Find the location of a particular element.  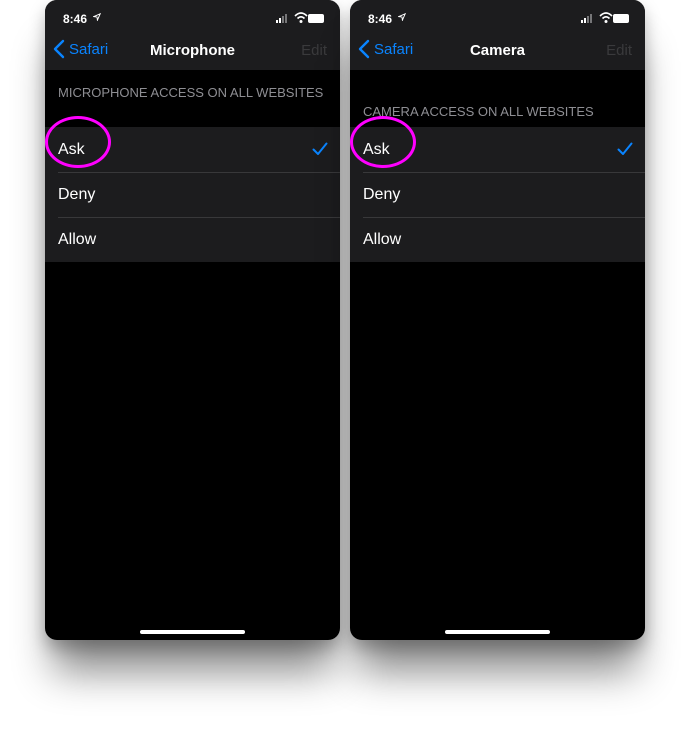

navigation-bar: Safari Microphone Edit is located at coordinates (192, 51).